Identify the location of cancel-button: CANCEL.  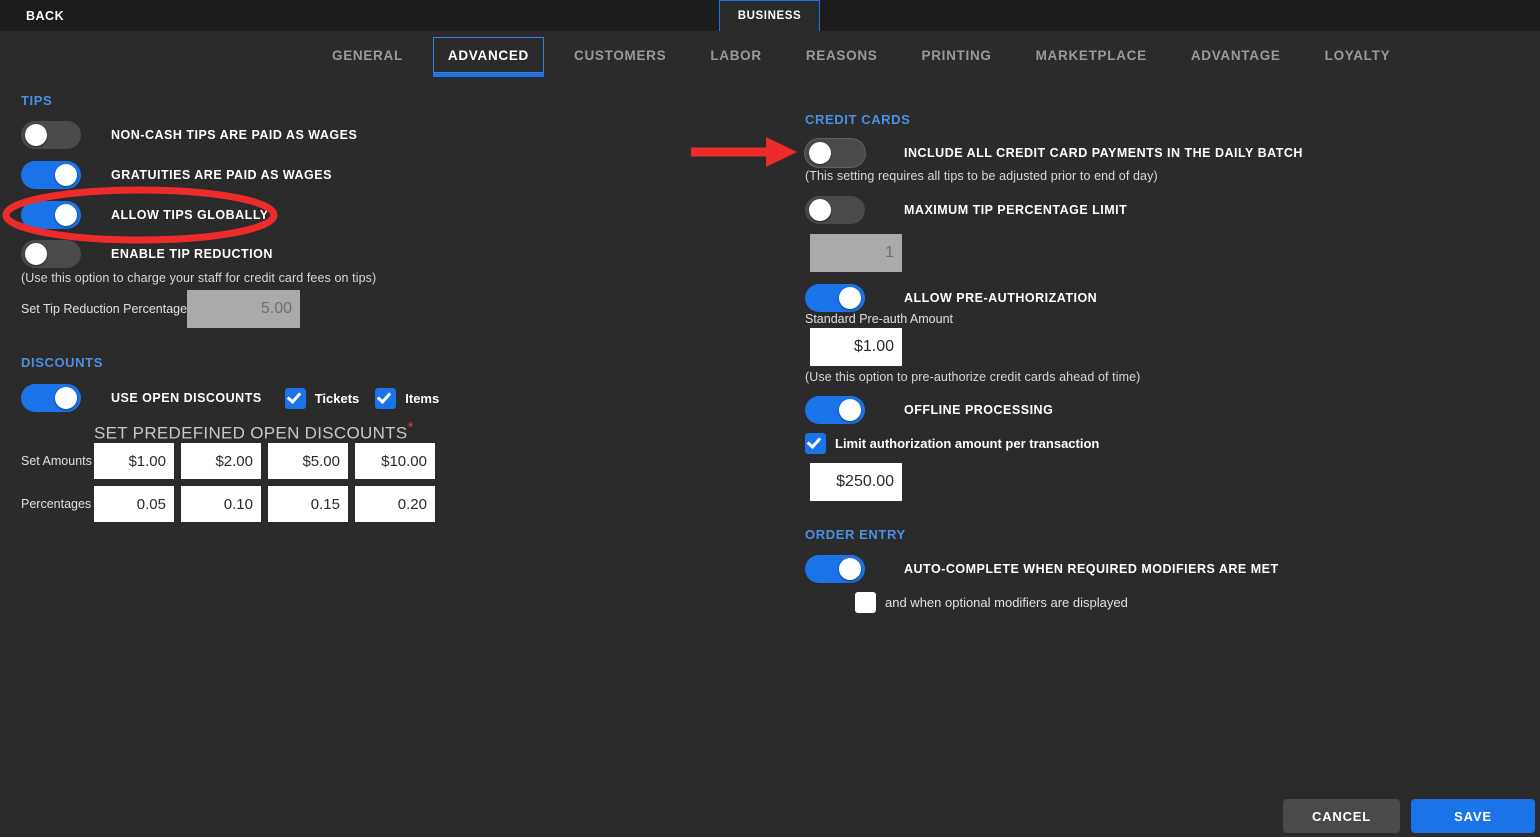
(1341, 816).